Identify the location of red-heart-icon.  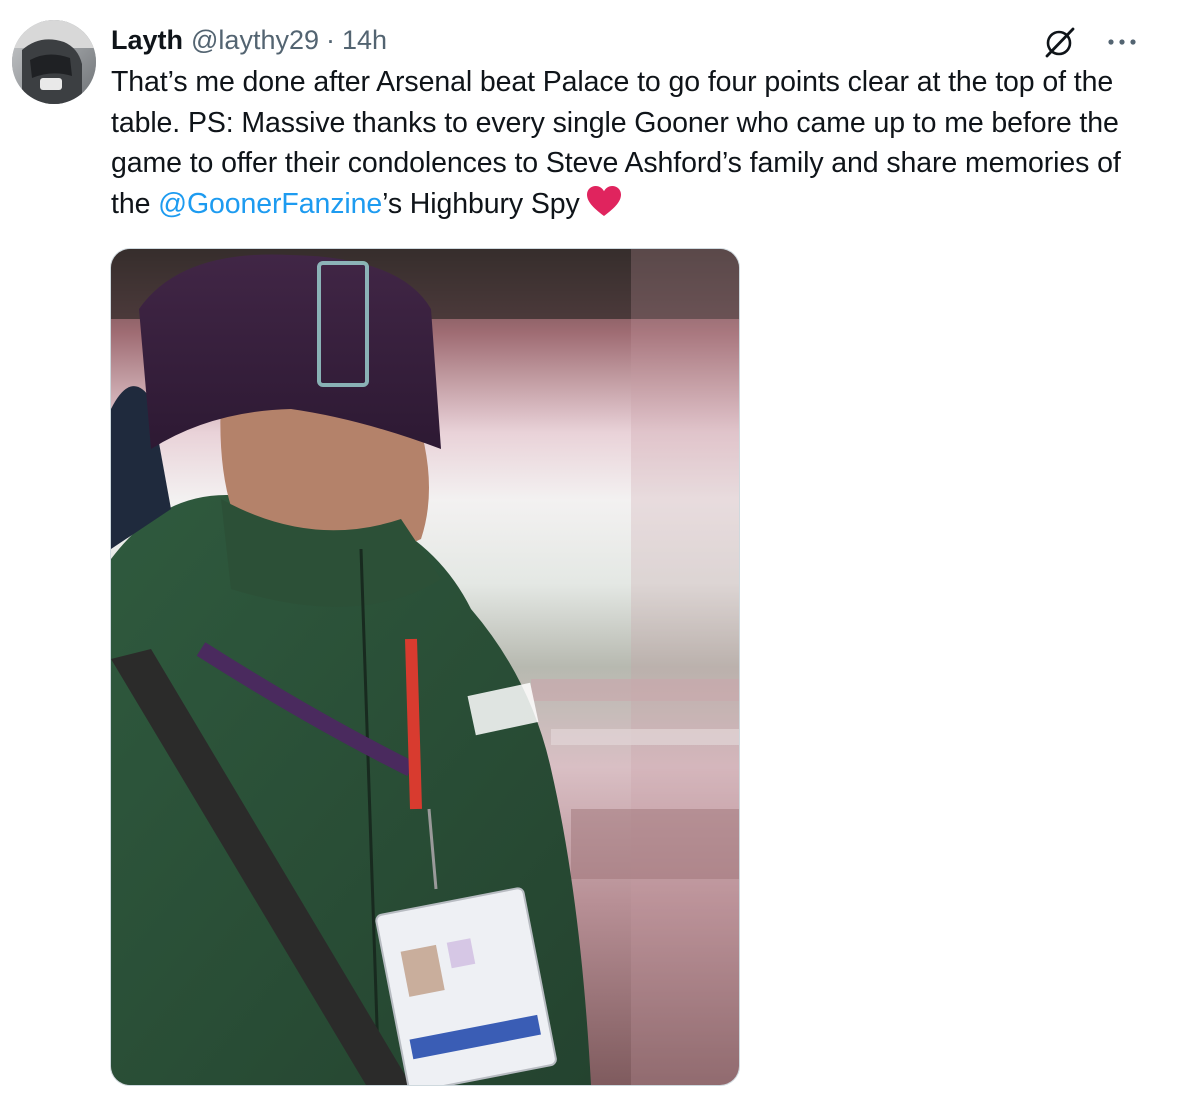
(604, 207).